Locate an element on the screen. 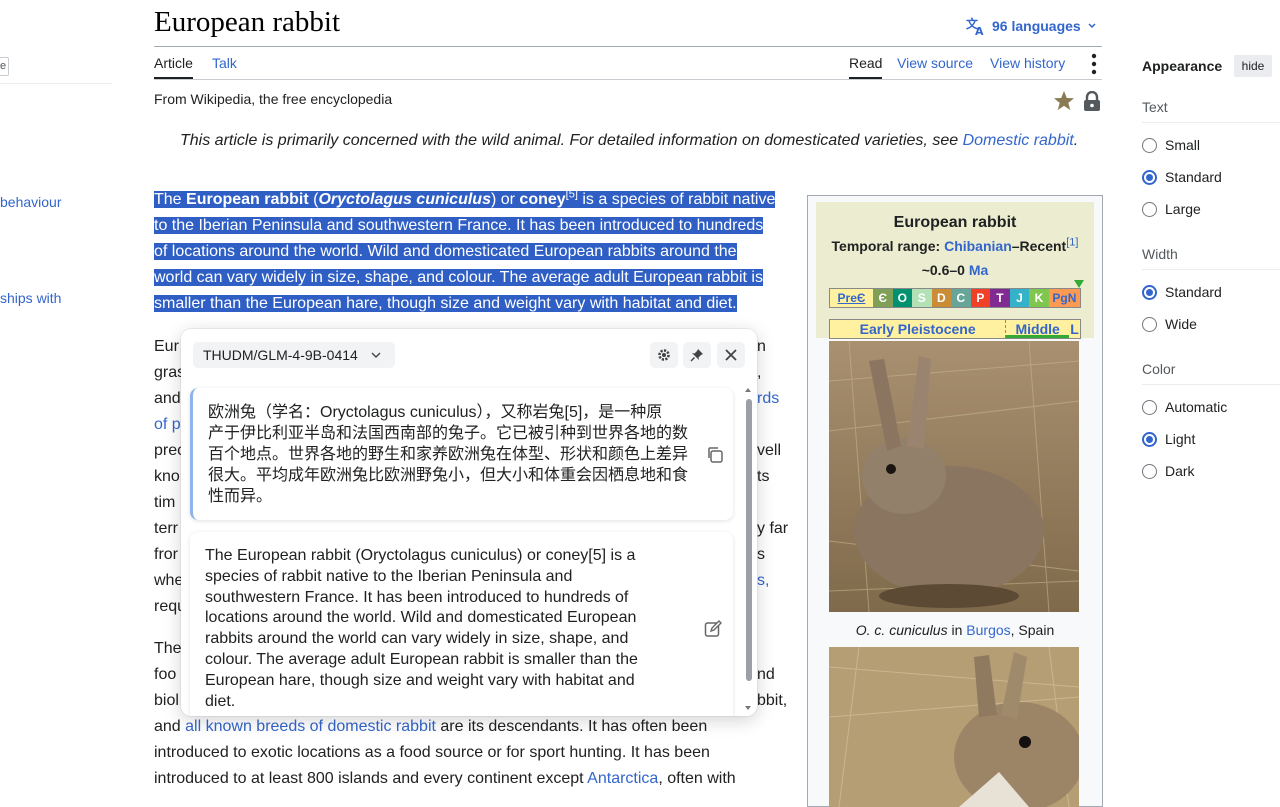 The image size is (1280, 807). close-icon is located at coordinates (731, 355).